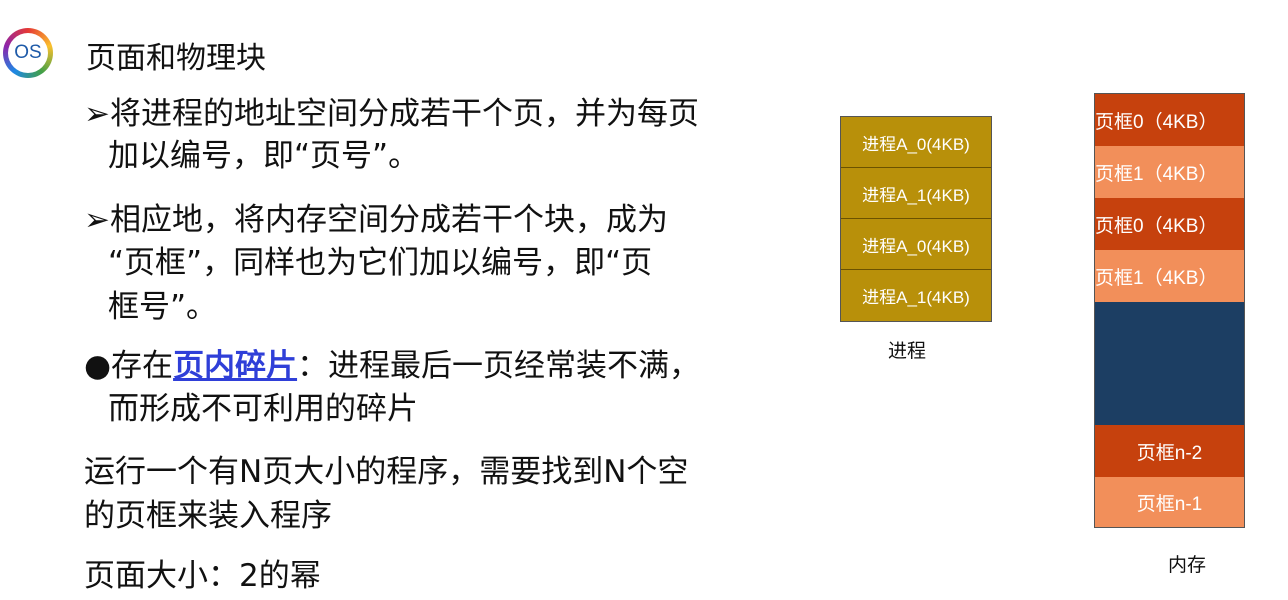 The width and height of the screenshot is (1288, 600). What do you see at coordinates (380, 263) in the screenshot?
I see `bullet-2-line-2: “页框”，同样也为它们加以编号，即“页` at bounding box center [380, 263].